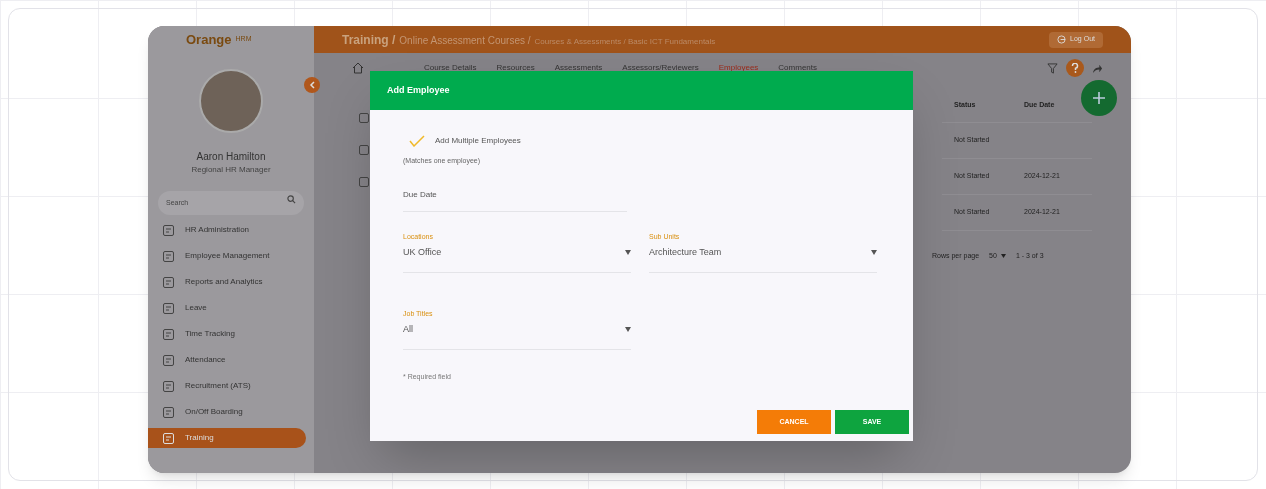  What do you see at coordinates (1003, 256) in the screenshot?
I see `caret-icon` at bounding box center [1003, 256].